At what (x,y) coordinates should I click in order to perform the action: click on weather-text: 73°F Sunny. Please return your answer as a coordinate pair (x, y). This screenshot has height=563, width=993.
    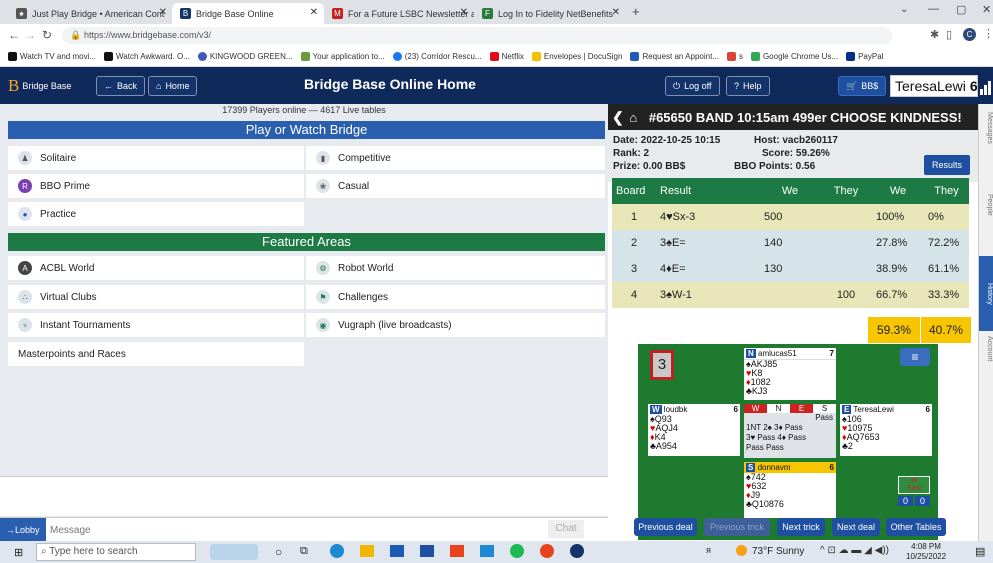
    Looking at the image, I should click on (778, 551).